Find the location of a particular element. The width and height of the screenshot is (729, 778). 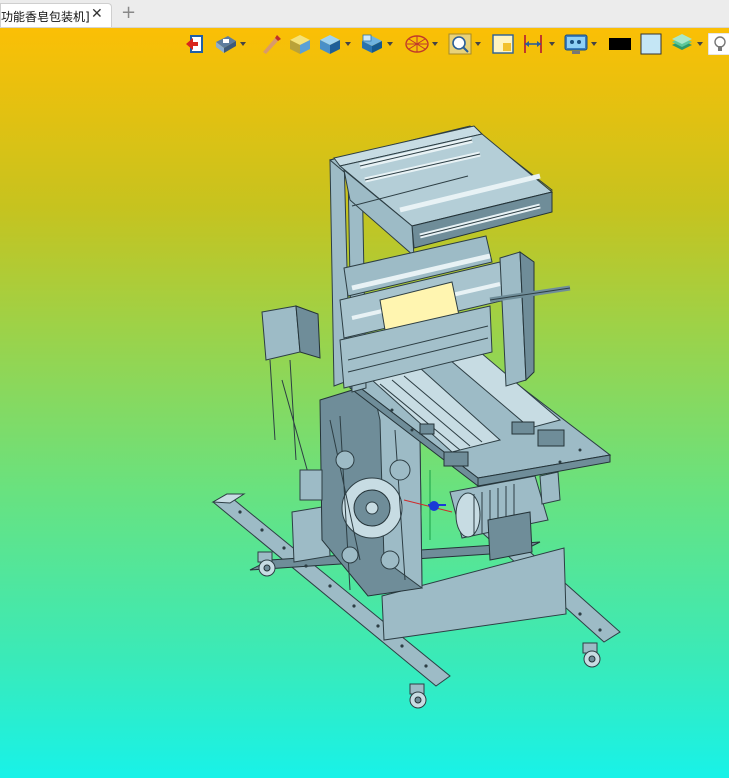

upper-feed-frame is located at coordinates (449, 259).